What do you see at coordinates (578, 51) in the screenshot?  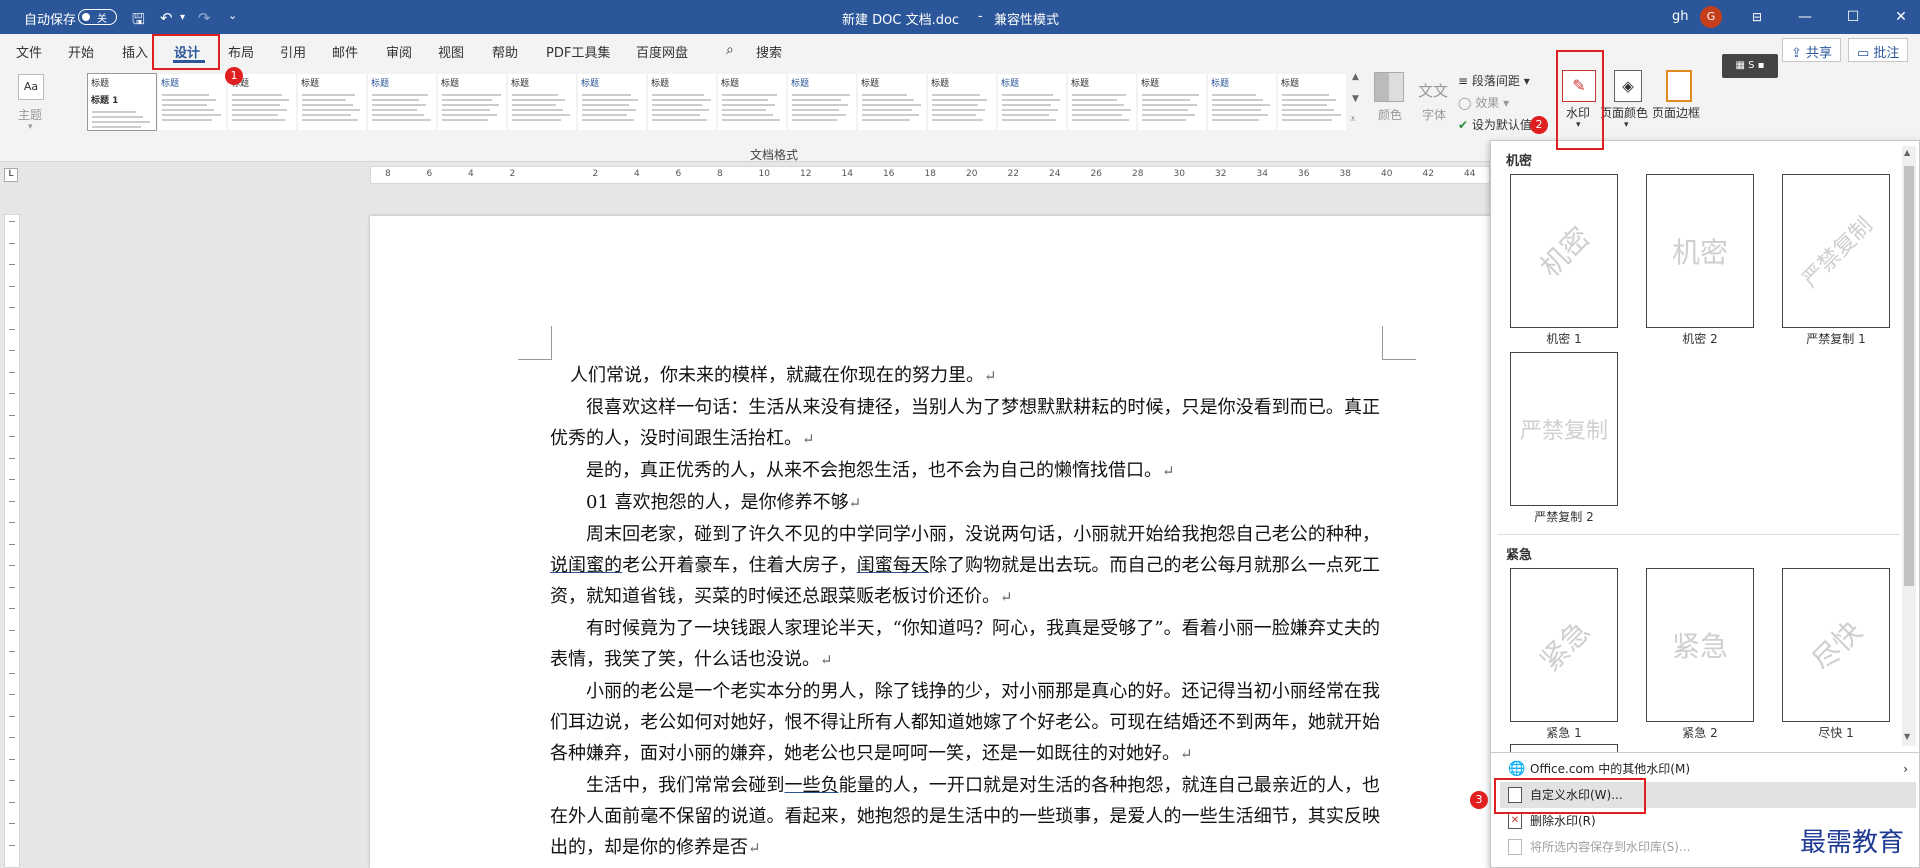 I see `tab-pdf-tools: PDF工具集` at bounding box center [578, 51].